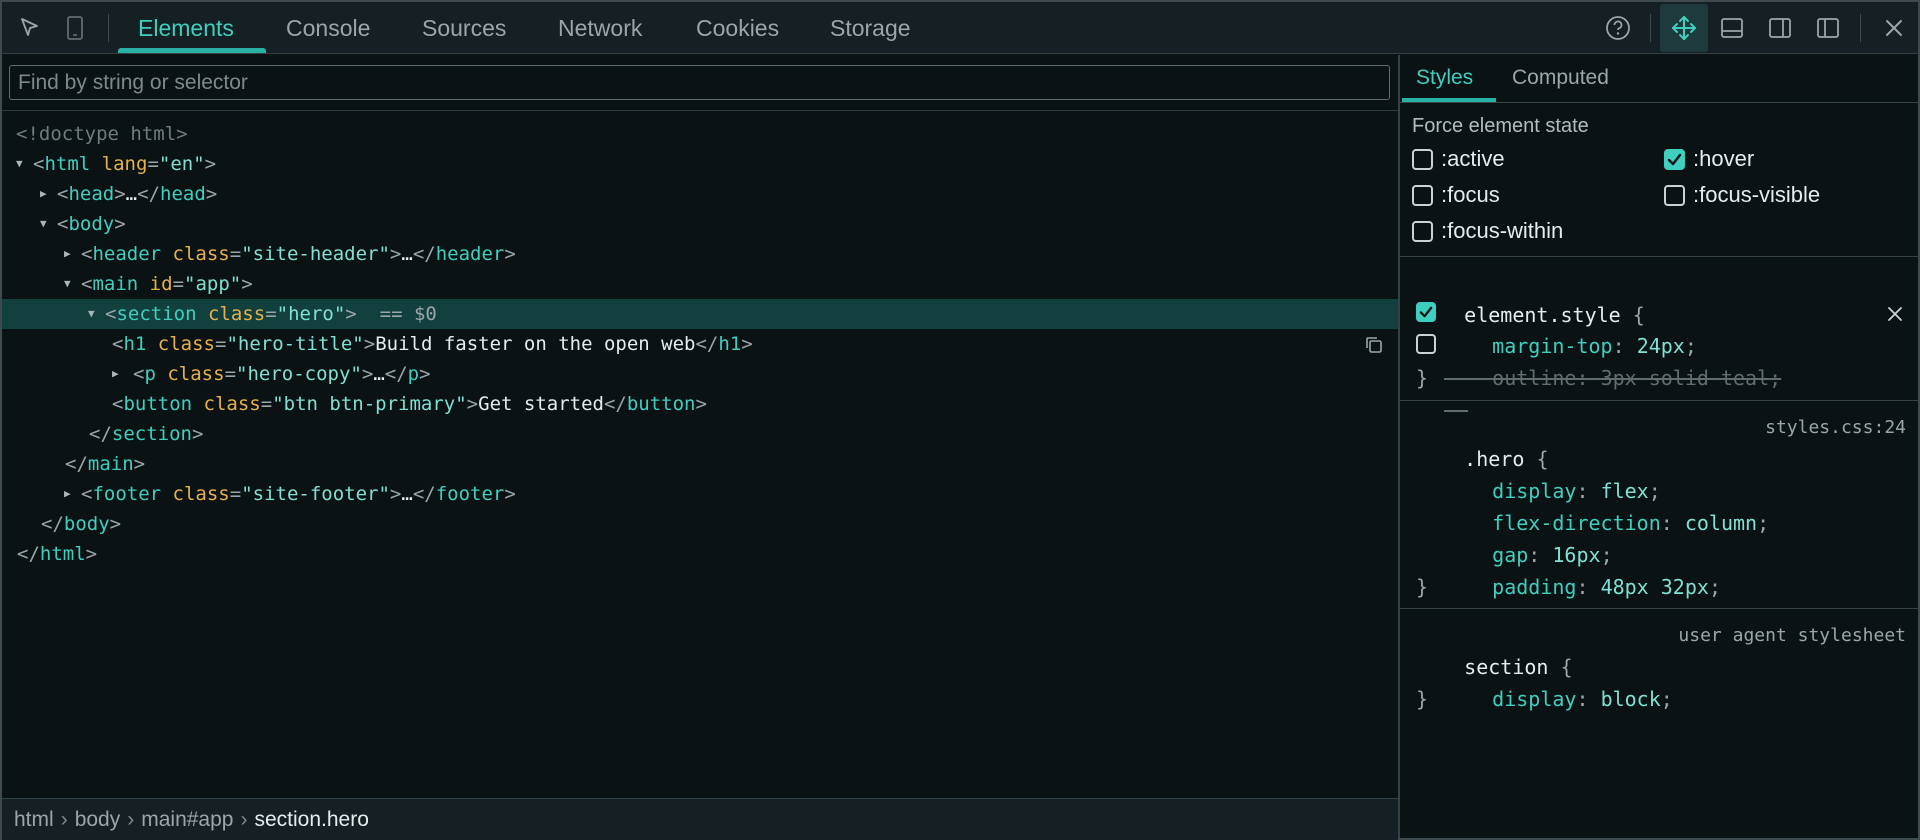 The width and height of the screenshot is (1920, 840). What do you see at coordinates (1630, 699) in the screenshot?
I see `property-value: block` at bounding box center [1630, 699].